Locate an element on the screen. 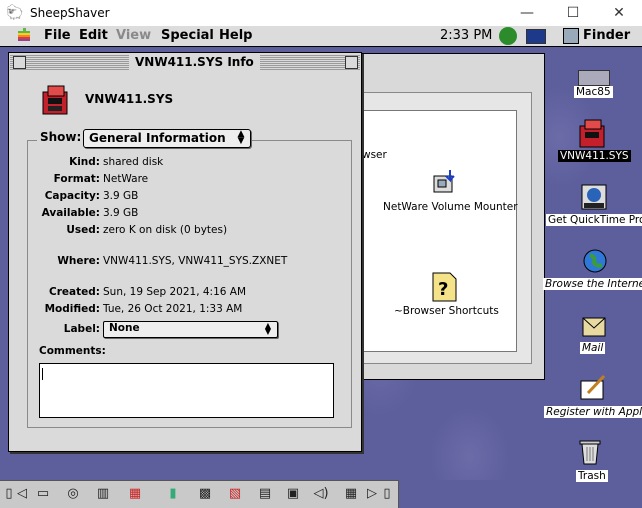 The height and width of the screenshot is (508, 642). where-value: VNW411.SYS, VNW411_SYS.ZXNET is located at coordinates (195, 261).